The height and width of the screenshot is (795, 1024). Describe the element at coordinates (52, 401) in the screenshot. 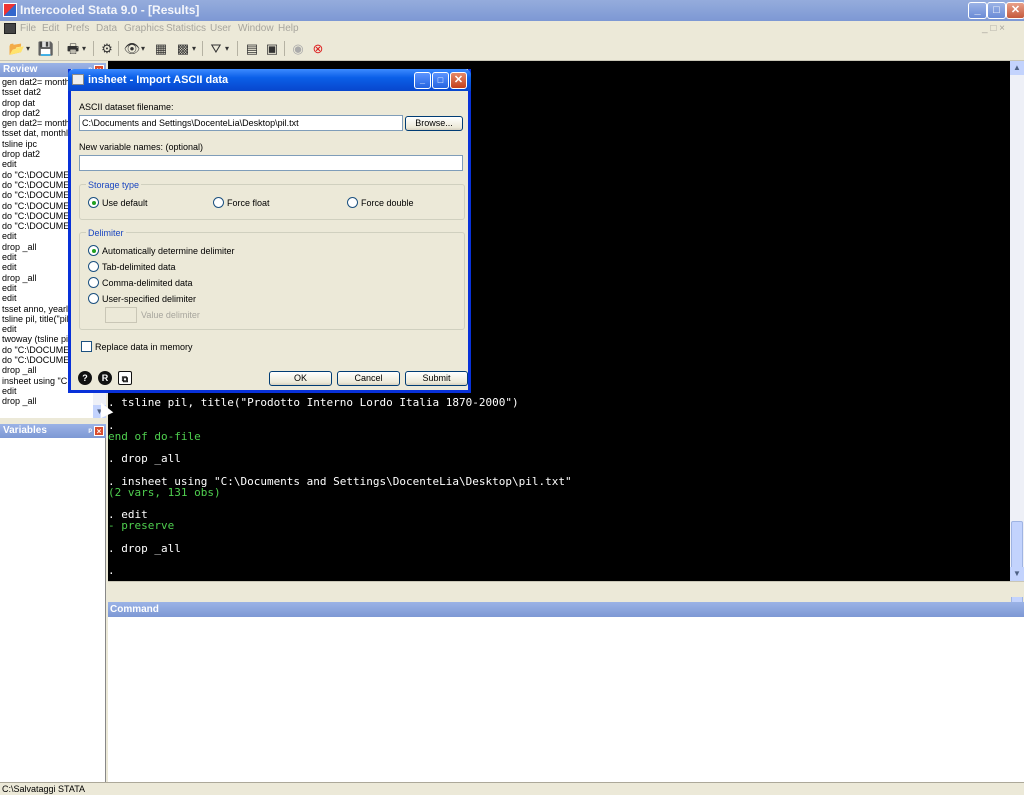

I see `review-item: drop _all` at that location.